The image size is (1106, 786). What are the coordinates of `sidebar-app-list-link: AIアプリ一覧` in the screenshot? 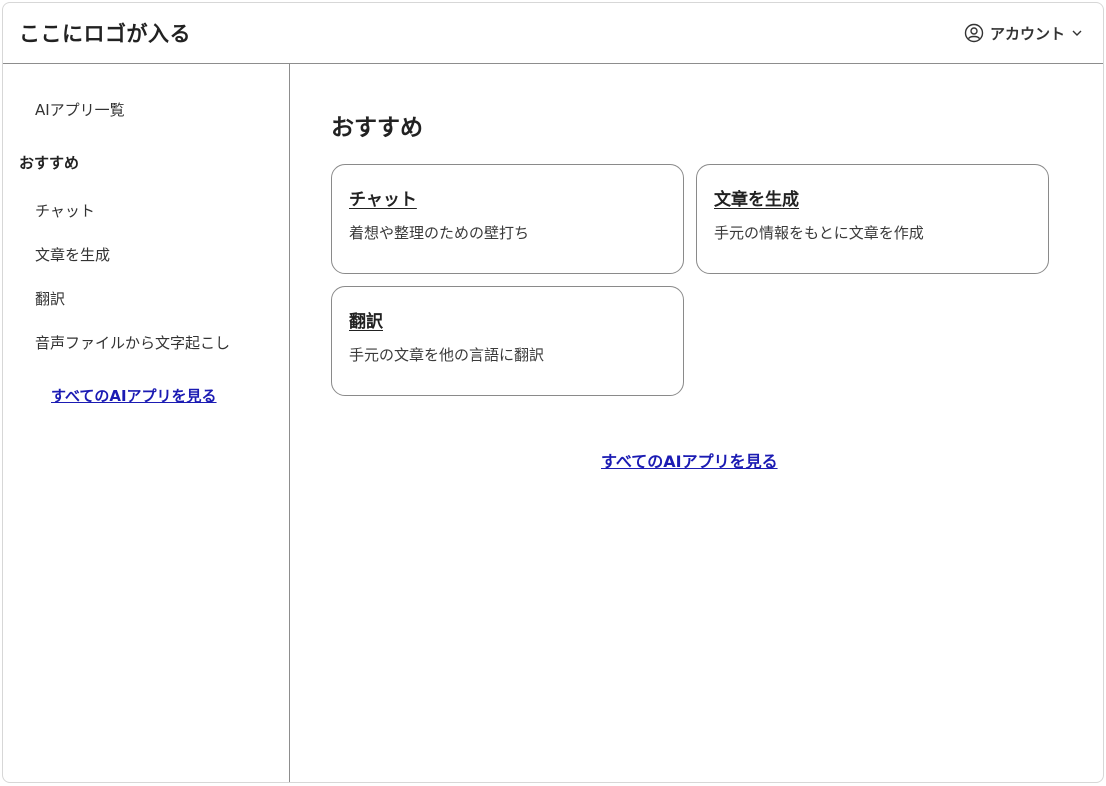 It's located at (80, 109).